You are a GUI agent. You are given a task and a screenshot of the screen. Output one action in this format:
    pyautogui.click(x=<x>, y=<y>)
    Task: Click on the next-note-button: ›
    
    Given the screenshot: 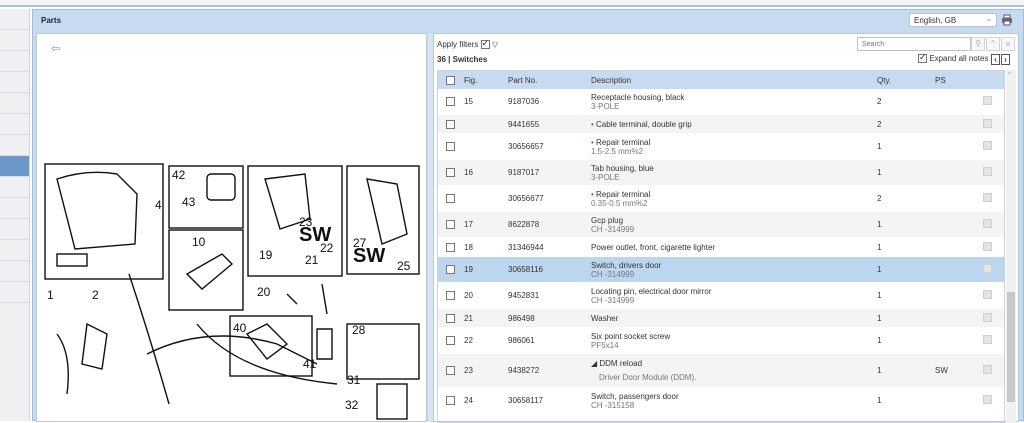 What is the action you would take?
    pyautogui.click(x=1005, y=59)
    